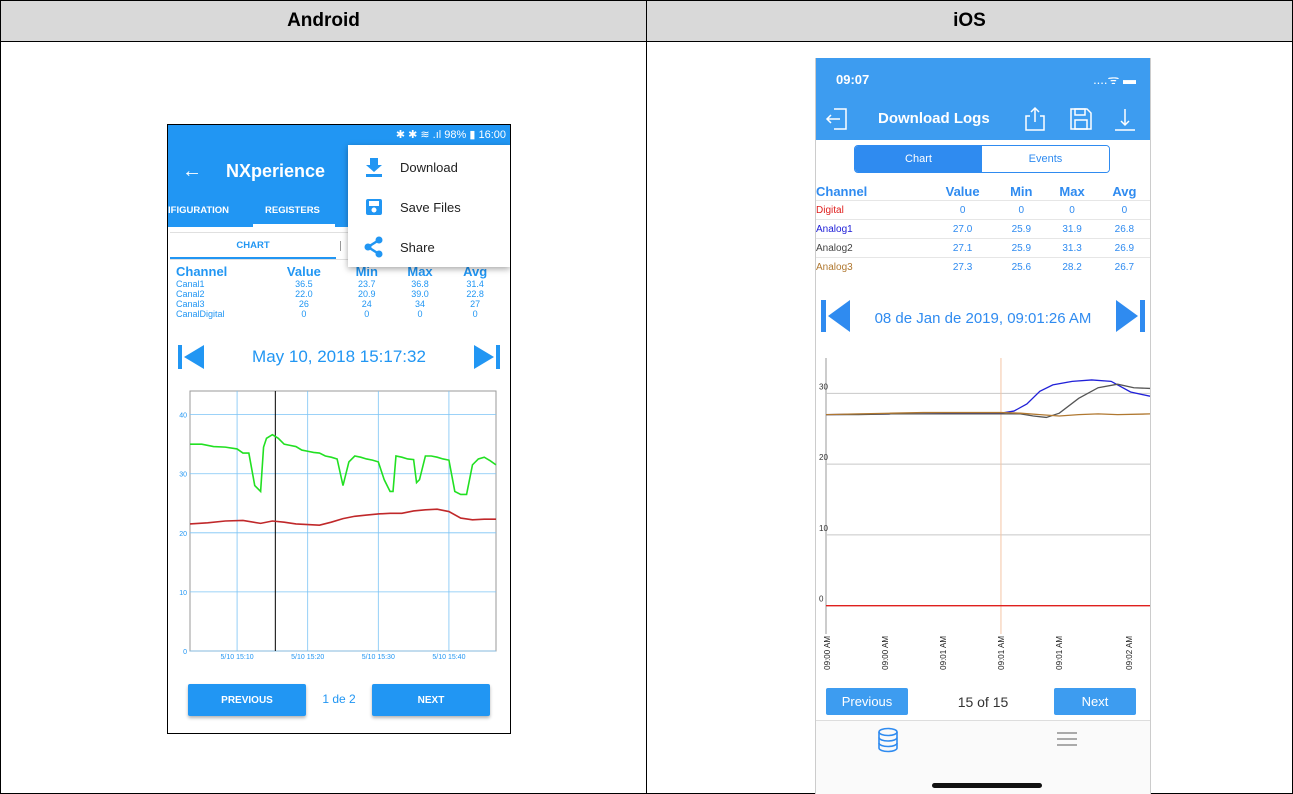 This screenshot has height=794, width=1293. What do you see at coordinates (987, 397) in the screenshot?
I see `series-line` at bounding box center [987, 397].